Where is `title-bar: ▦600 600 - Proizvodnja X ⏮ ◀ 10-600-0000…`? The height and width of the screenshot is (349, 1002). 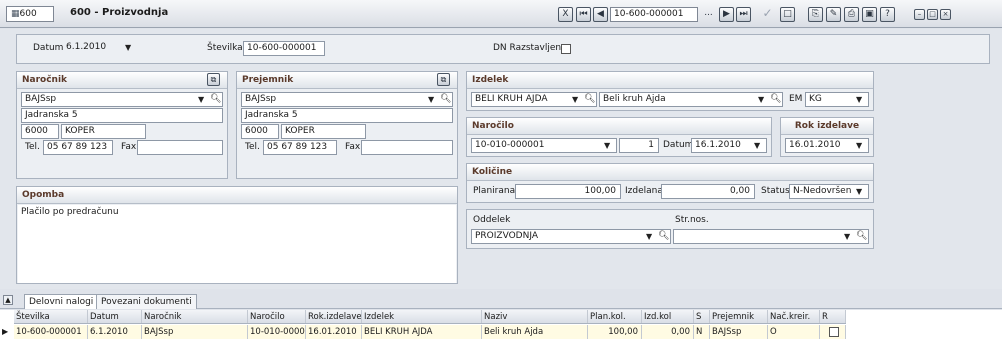
title-bar: ▦600 600 - Proizvodnja X ⏮ ◀ 10-600-0000… is located at coordinates (501, 14).